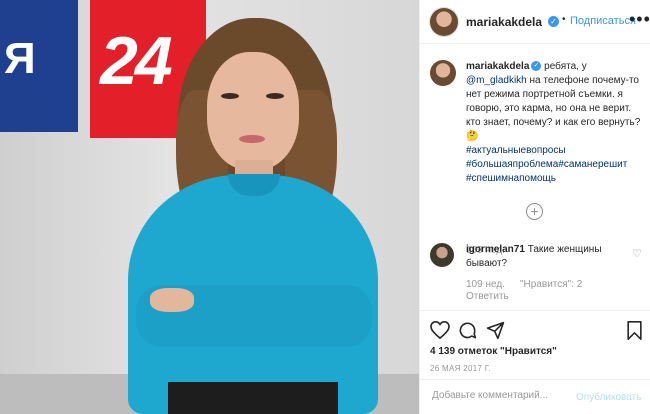  I want to click on caption-intro: ребята, у, so click(564, 66).